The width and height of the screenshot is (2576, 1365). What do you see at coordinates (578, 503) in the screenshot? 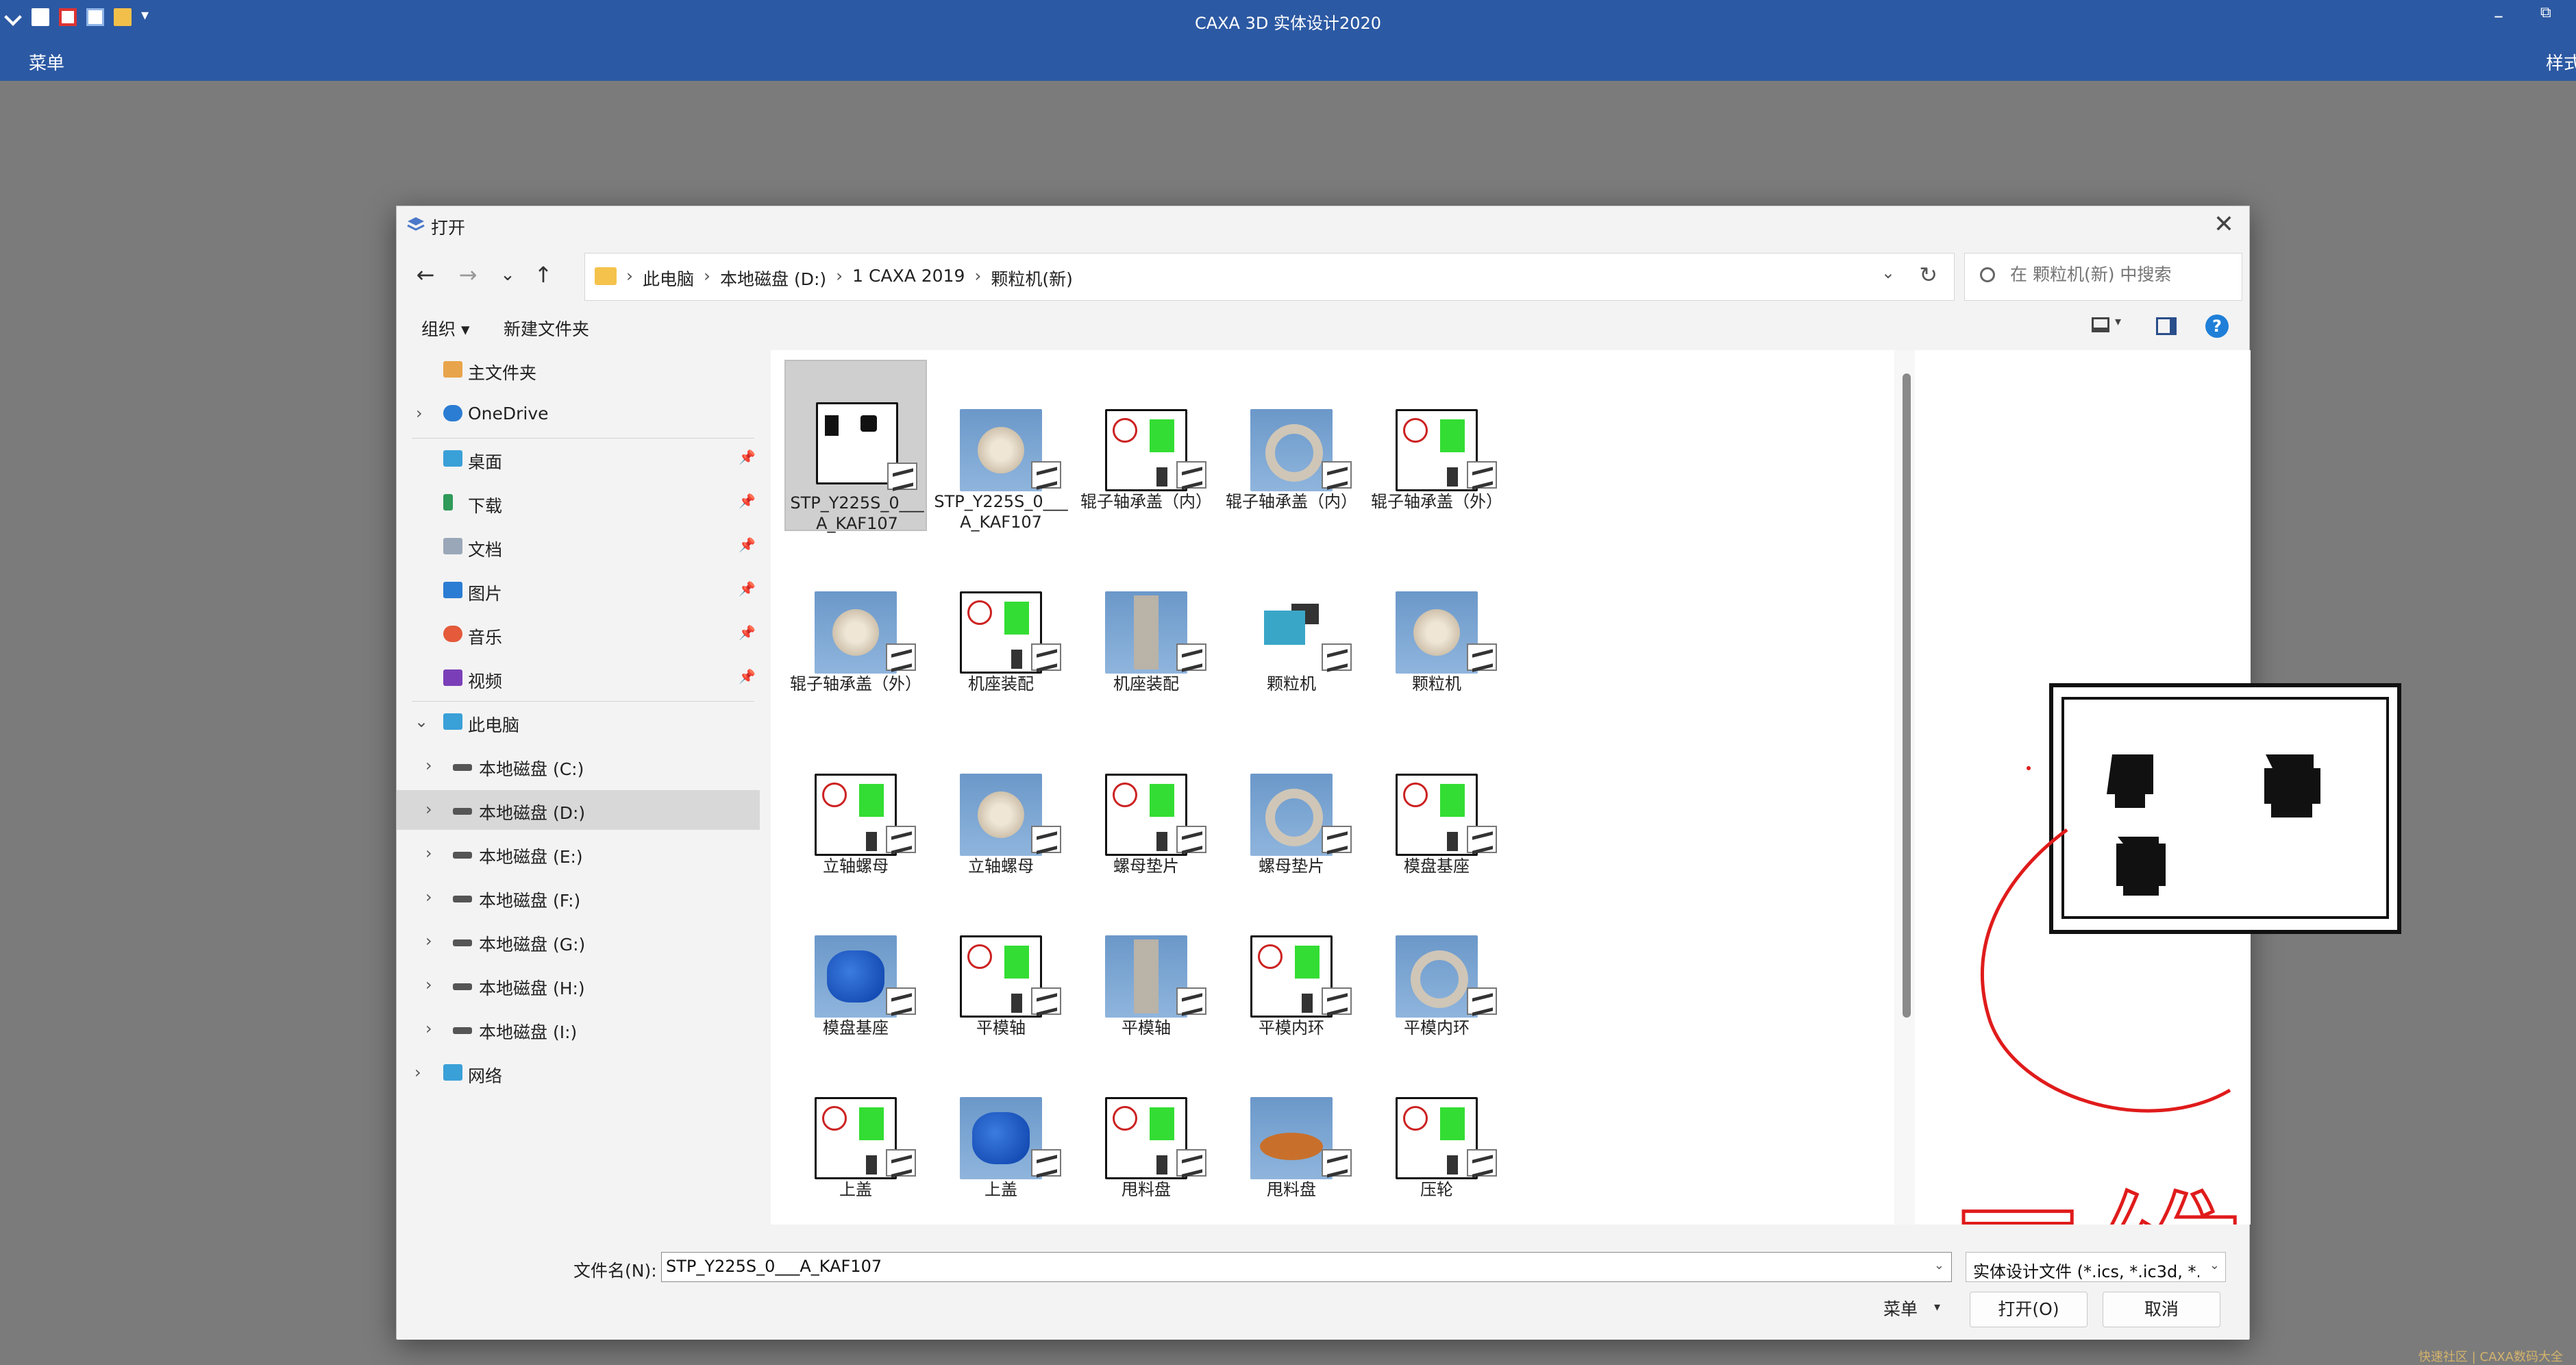
I see `nav-item-downloads: 下载 📌` at bounding box center [578, 503].